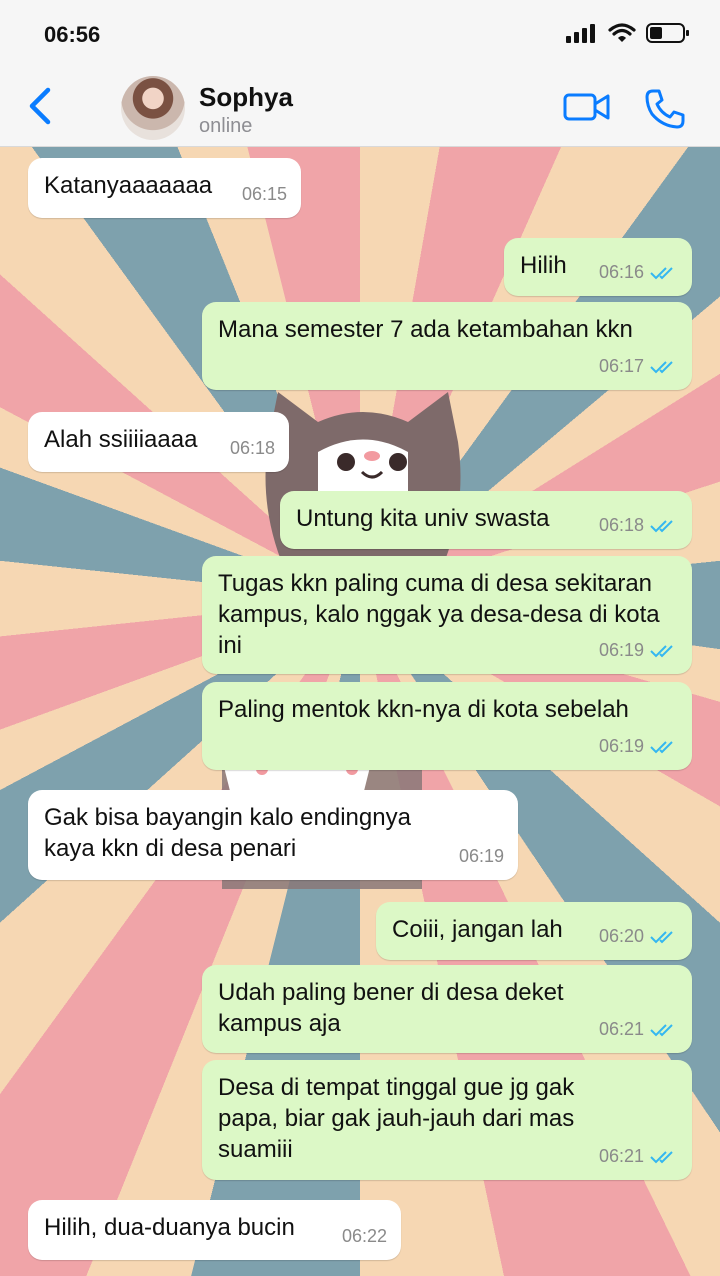 This screenshot has width=720, height=1276. I want to click on message-text: Paling mentok kkn-nya di kota sebelah, so click(423, 709).